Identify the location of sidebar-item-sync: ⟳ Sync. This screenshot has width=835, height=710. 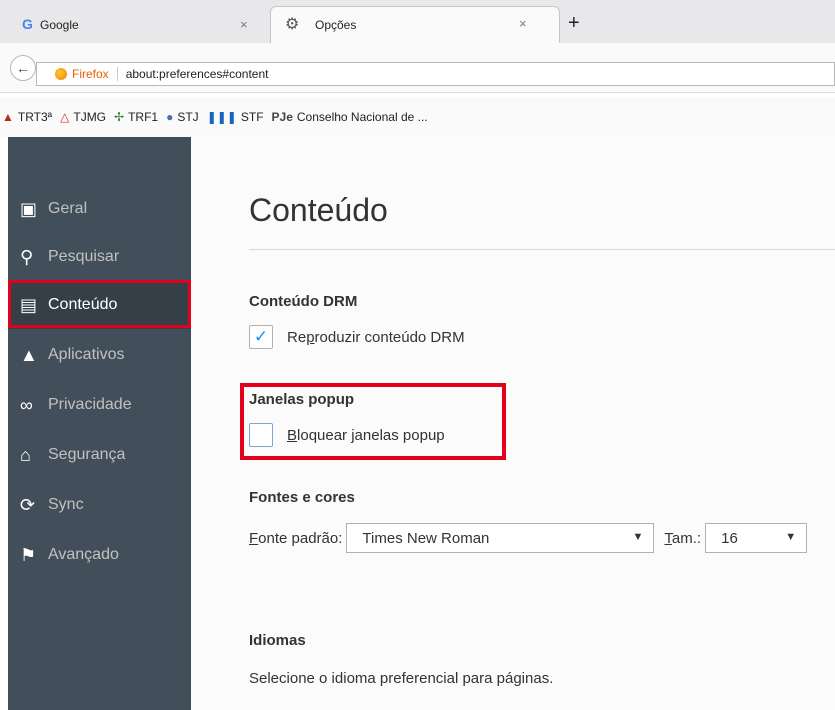
(99, 505).